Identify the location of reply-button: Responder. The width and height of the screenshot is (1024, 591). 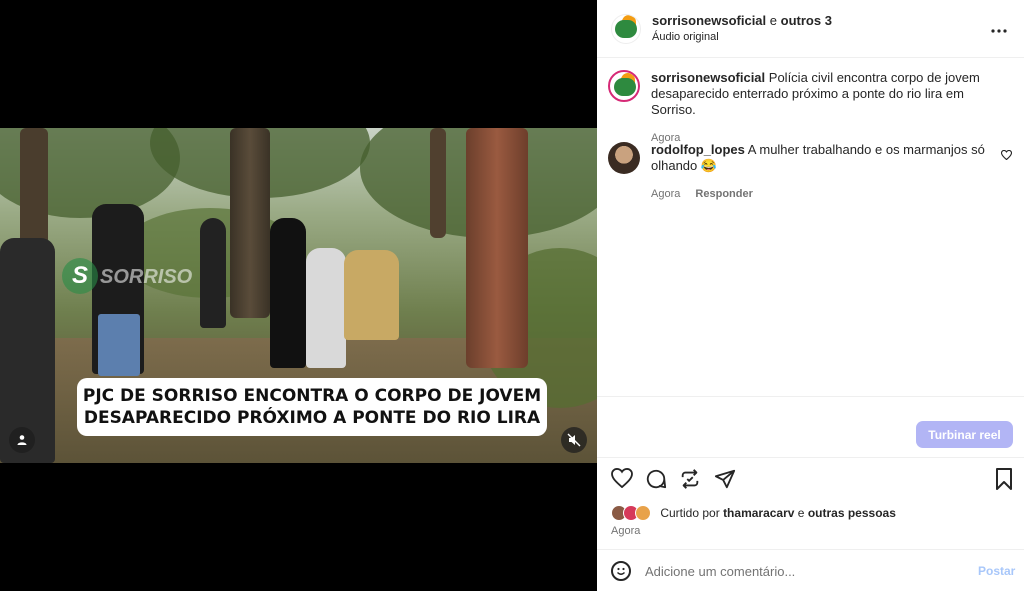
(723, 194).